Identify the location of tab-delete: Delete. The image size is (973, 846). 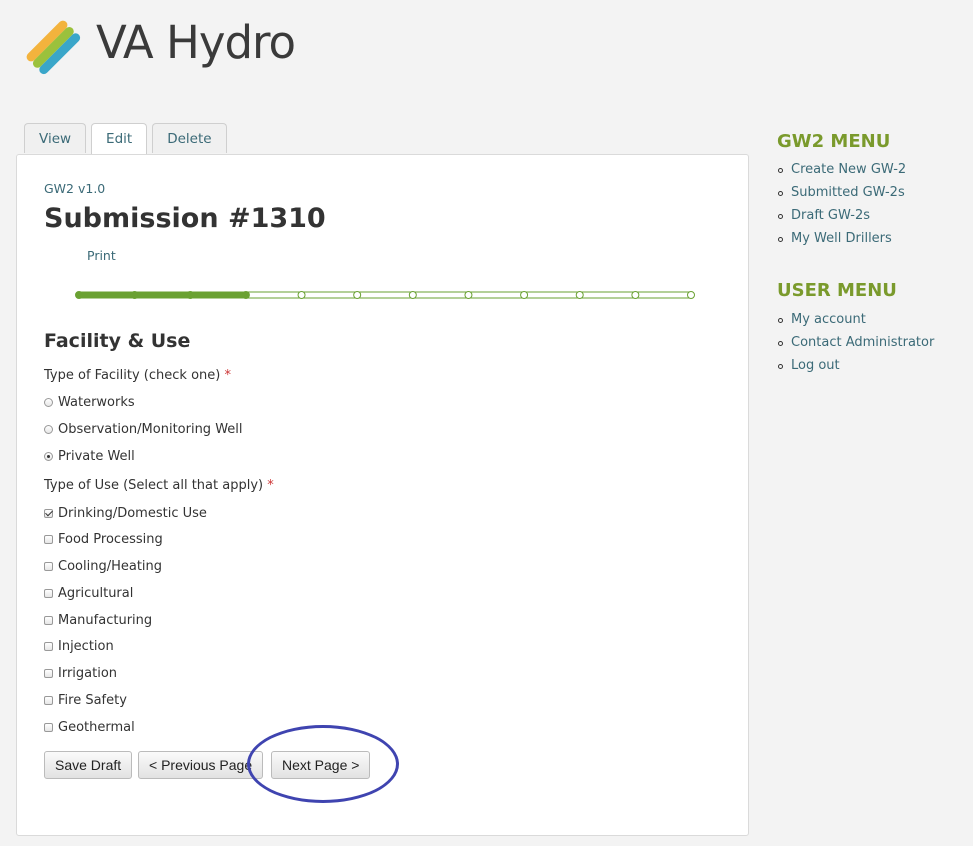
(189, 138).